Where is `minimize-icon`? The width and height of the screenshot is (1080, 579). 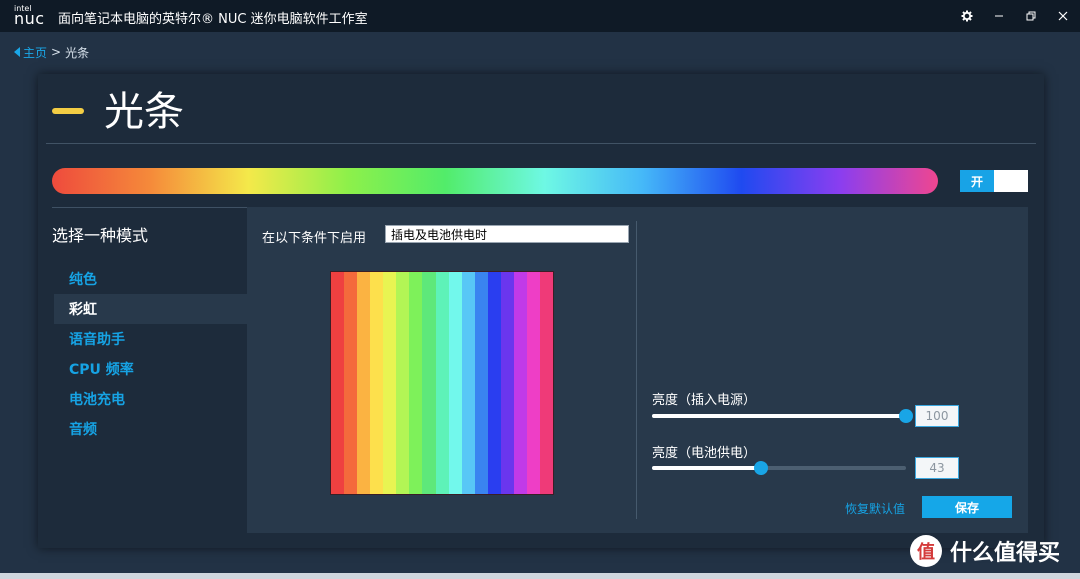 minimize-icon is located at coordinates (999, 16).